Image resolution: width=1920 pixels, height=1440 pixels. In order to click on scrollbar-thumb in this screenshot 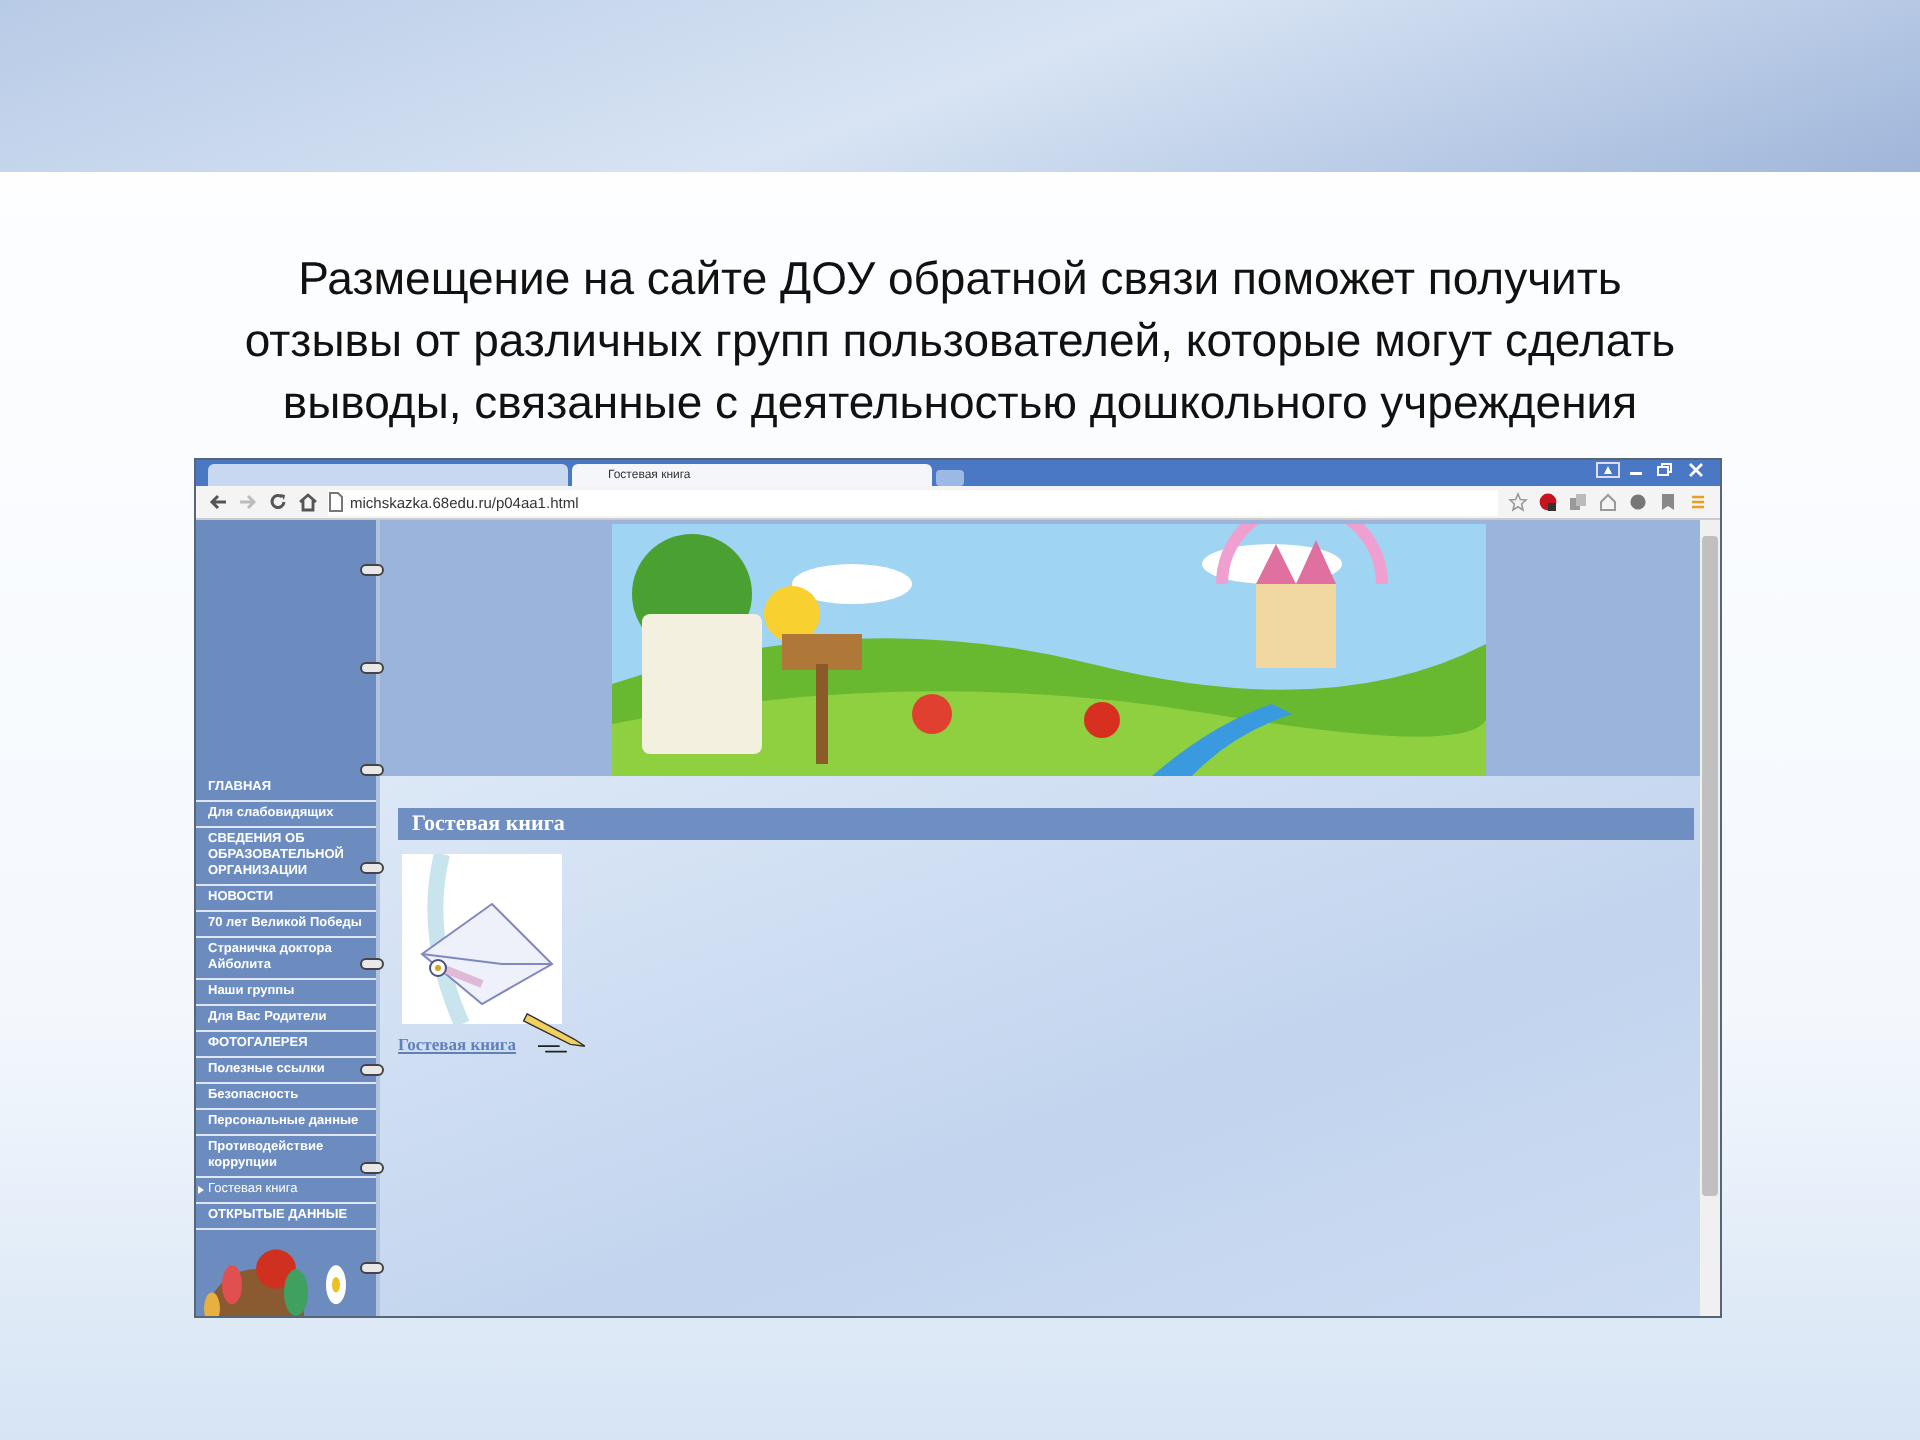, I will do `click(1710, 866)`.